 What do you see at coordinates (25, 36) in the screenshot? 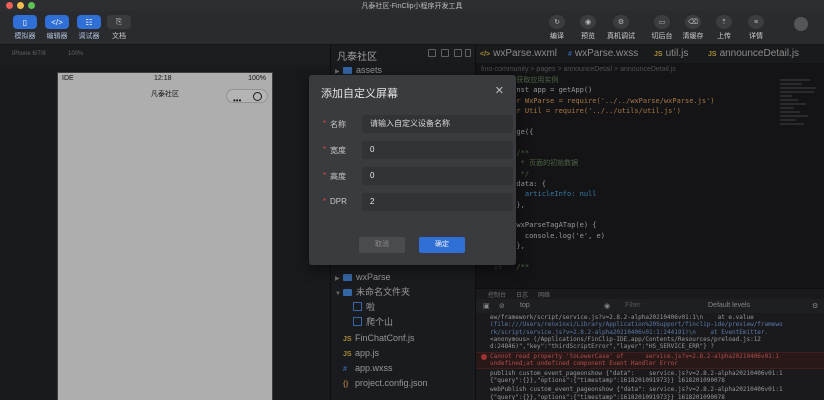
I see `simulator-toggle-label: 模拟器` at bounding box center [25, 36].